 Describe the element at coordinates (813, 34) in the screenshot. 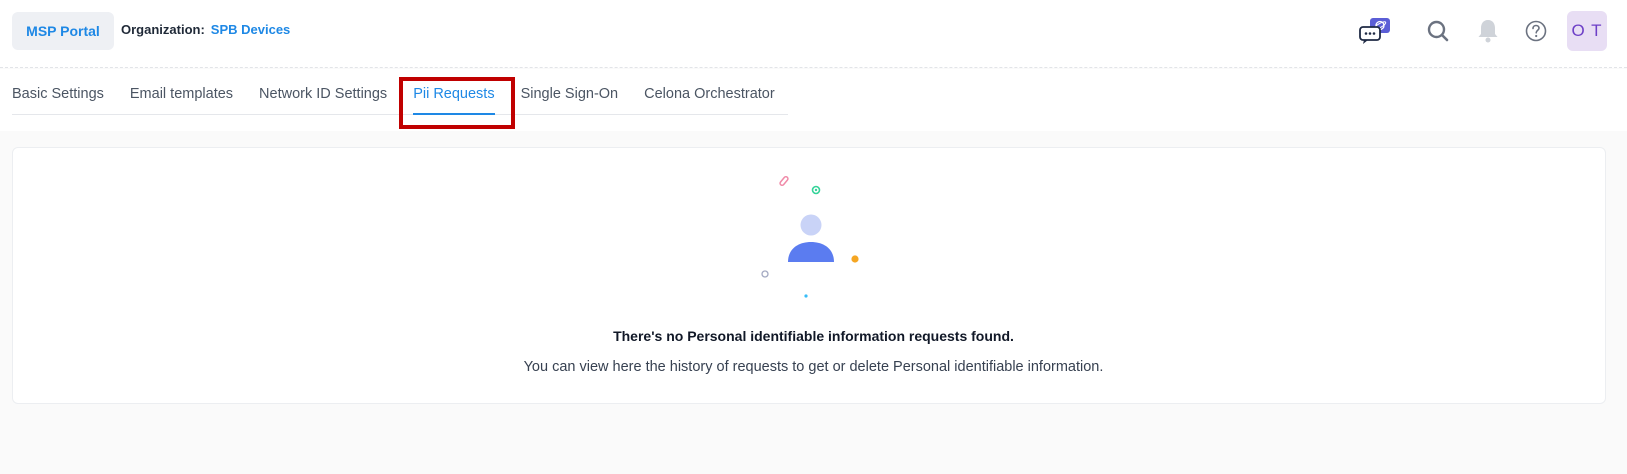

I see `top-bar: MSP Portal Organization: SPB Devices O T` at that location.